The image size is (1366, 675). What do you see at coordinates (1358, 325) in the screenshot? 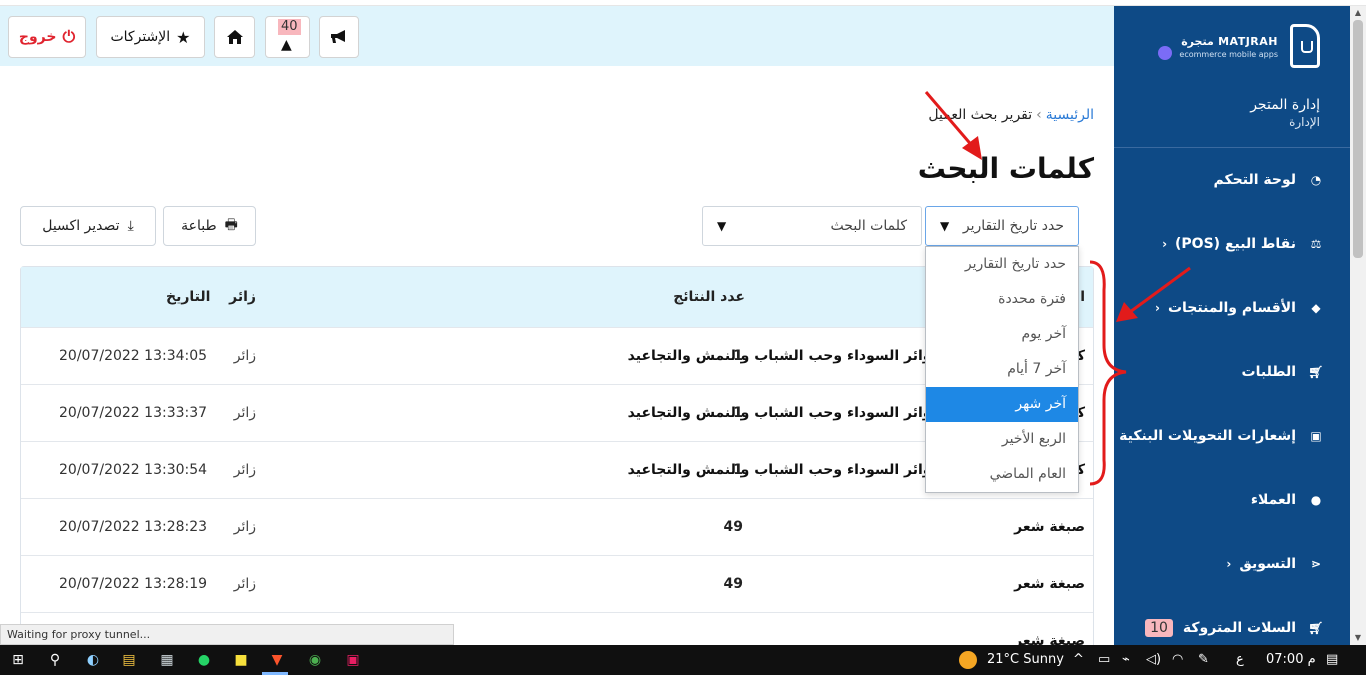
I see `page-scrollbar: ▲ ▼` at bounding box center [1358, 325].